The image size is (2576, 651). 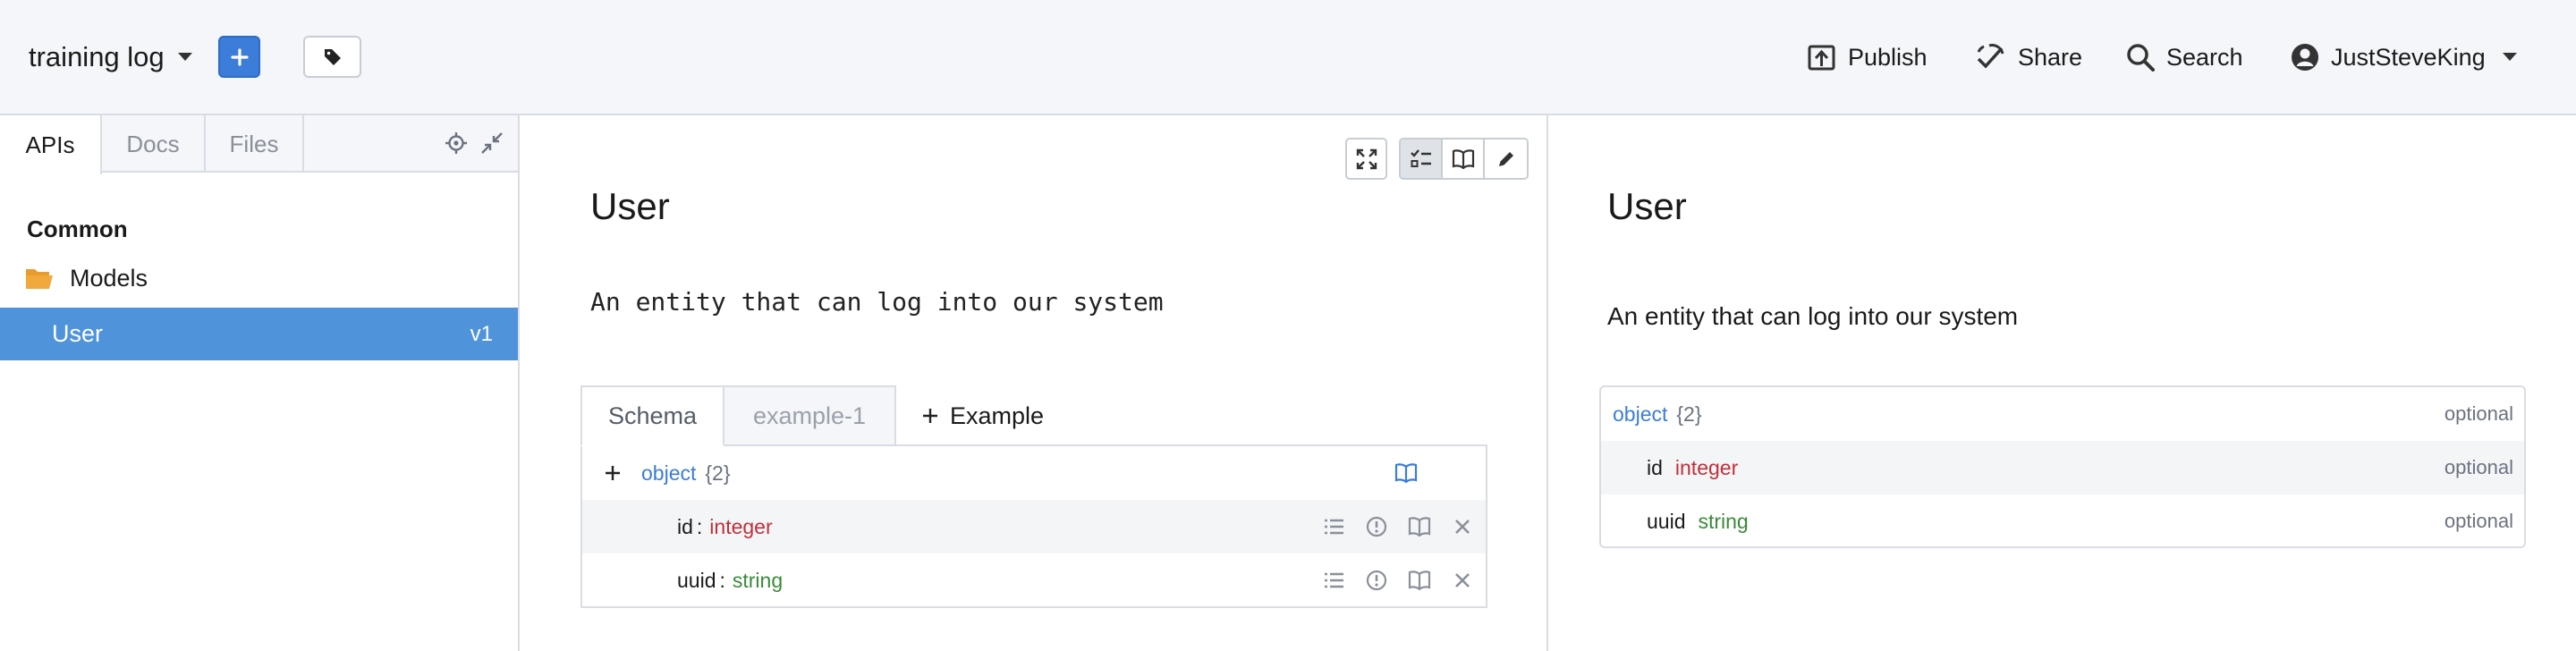 I want to click on project-name: training log, so click(x=97, y=56).